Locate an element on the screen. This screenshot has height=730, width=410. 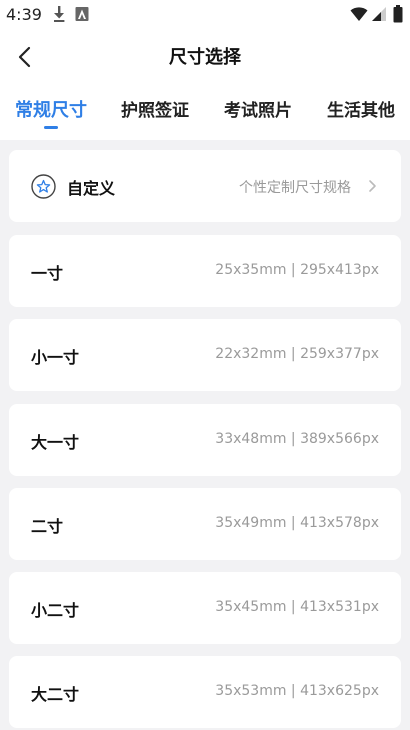
battery-icon is located at coordinates (398, 14).